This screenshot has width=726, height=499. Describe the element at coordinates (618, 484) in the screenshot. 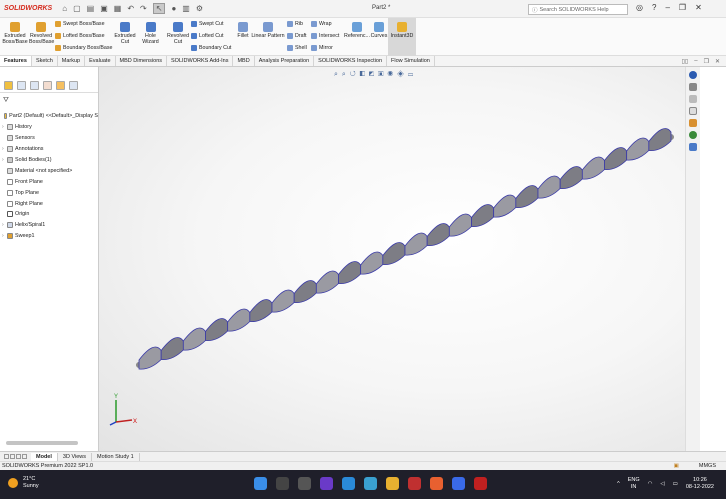

I see `tray-overflow-icon: ^` at that location.